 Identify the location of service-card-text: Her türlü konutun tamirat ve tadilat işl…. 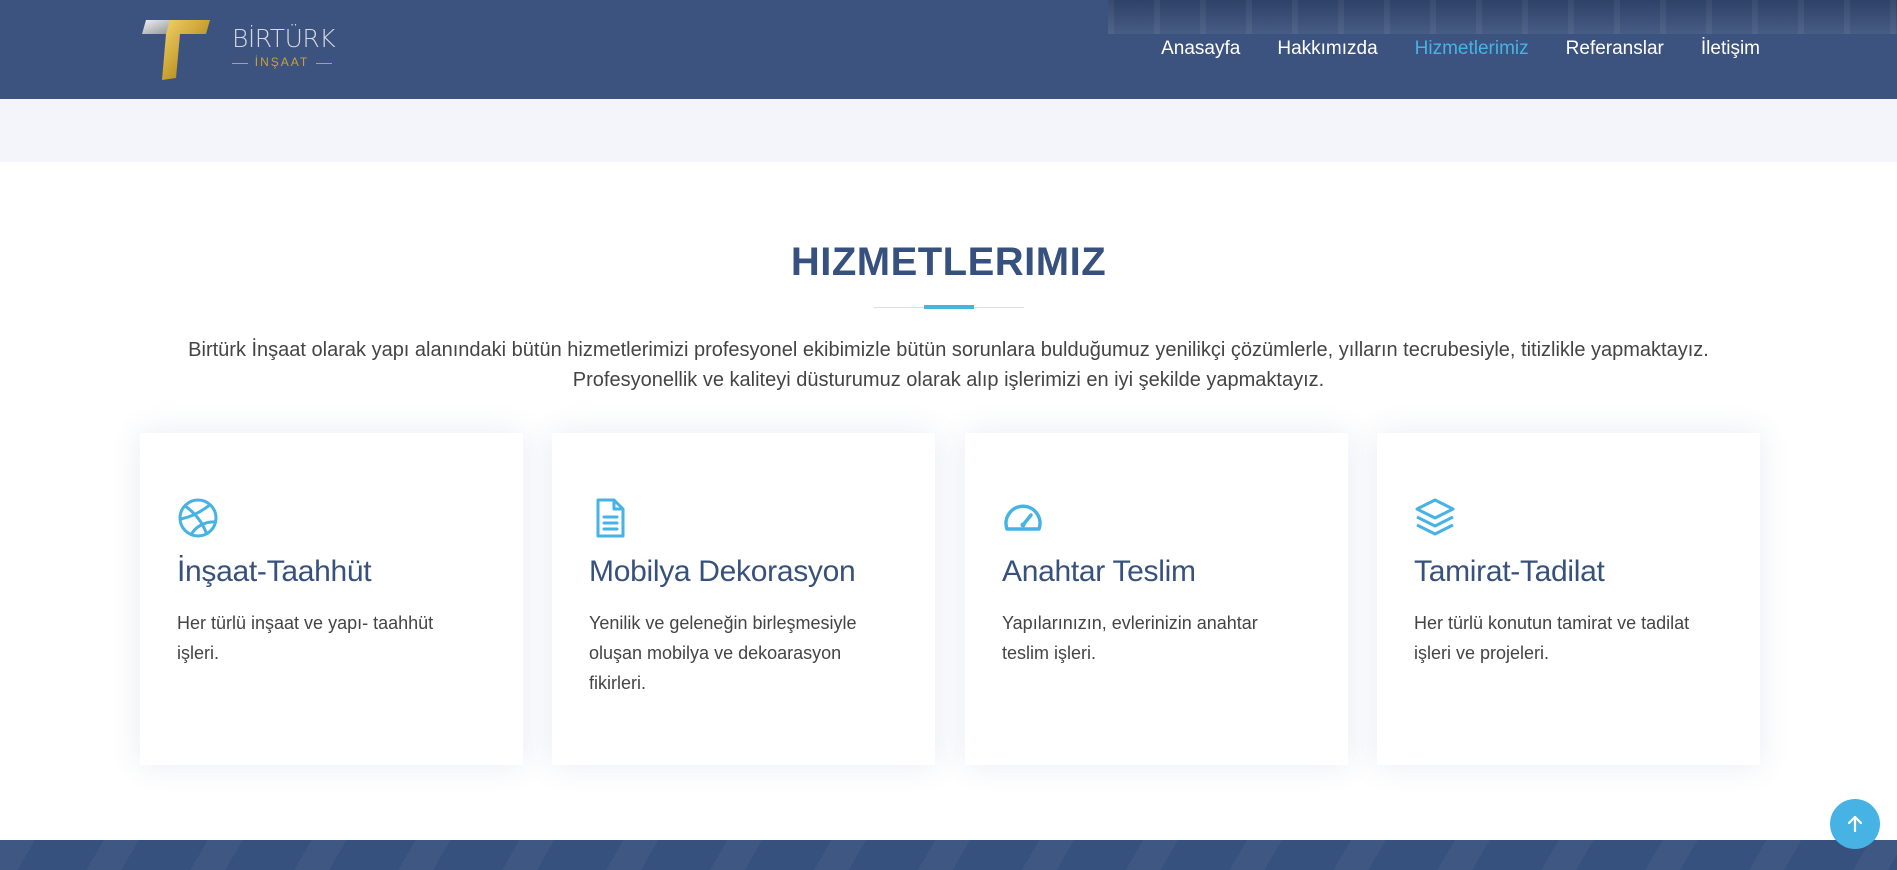
(1552, 638).